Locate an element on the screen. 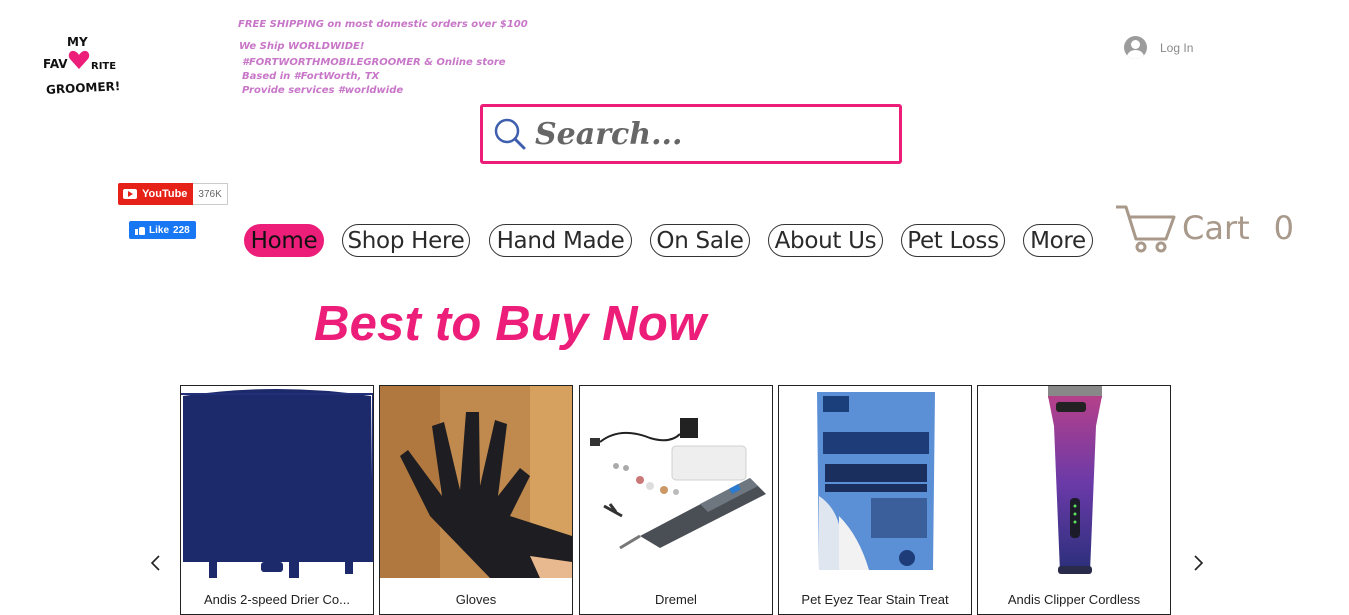 The height and width of the screenshot is (615, 1349). nav-on-sale: On Sale is located at coordinates (700, 240).